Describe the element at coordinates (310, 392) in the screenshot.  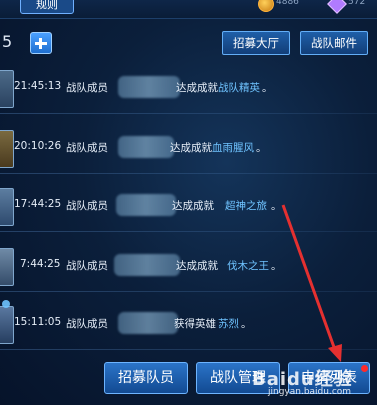
I see `watermark-url: jingyan.baidu.com` at that location.